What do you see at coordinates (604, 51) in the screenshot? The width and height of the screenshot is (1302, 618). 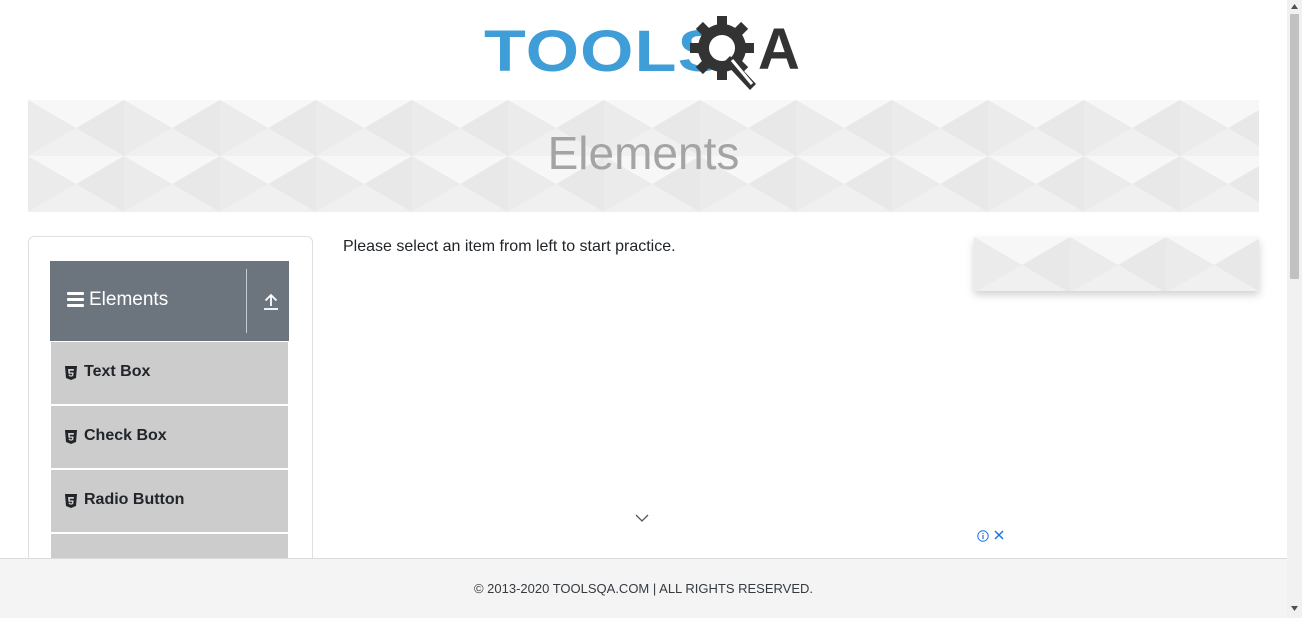 I see `logo-text-tools: TOOLS` at bounding box center [604, 51].